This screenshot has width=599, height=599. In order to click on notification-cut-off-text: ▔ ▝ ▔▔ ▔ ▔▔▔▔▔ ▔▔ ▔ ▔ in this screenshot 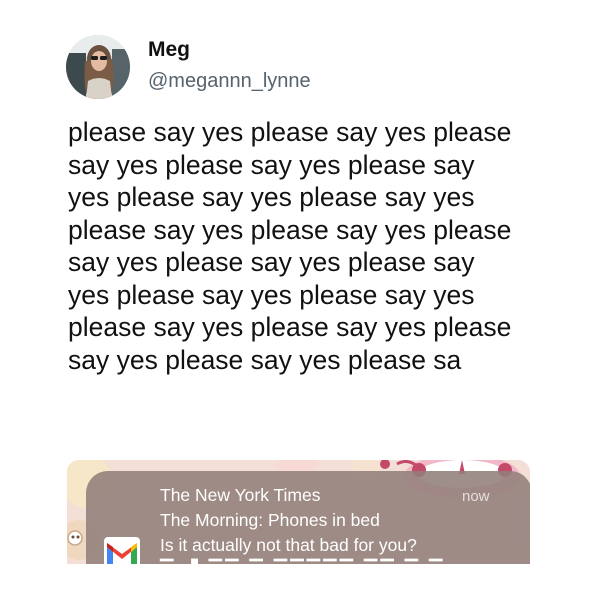, I will do `click(302, 561)`.